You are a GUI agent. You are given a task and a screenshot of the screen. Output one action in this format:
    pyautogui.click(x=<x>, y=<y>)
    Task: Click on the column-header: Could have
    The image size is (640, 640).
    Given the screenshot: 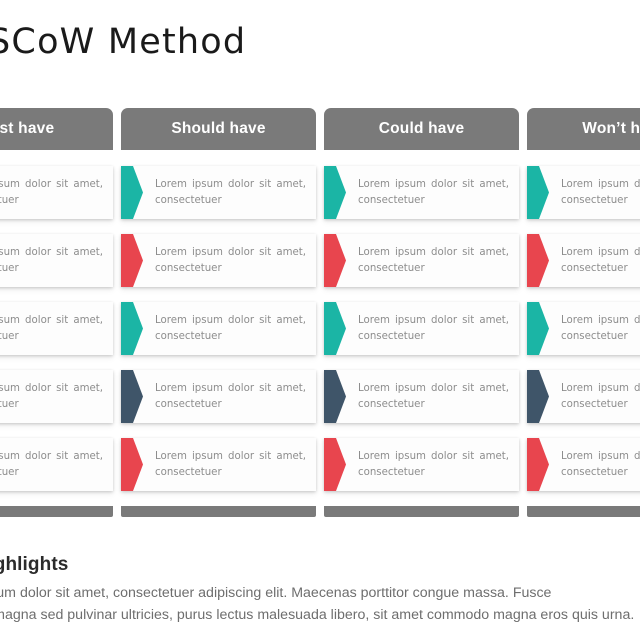 What is the action you would take?
    pyautogui.click(x=421, y=129)
    